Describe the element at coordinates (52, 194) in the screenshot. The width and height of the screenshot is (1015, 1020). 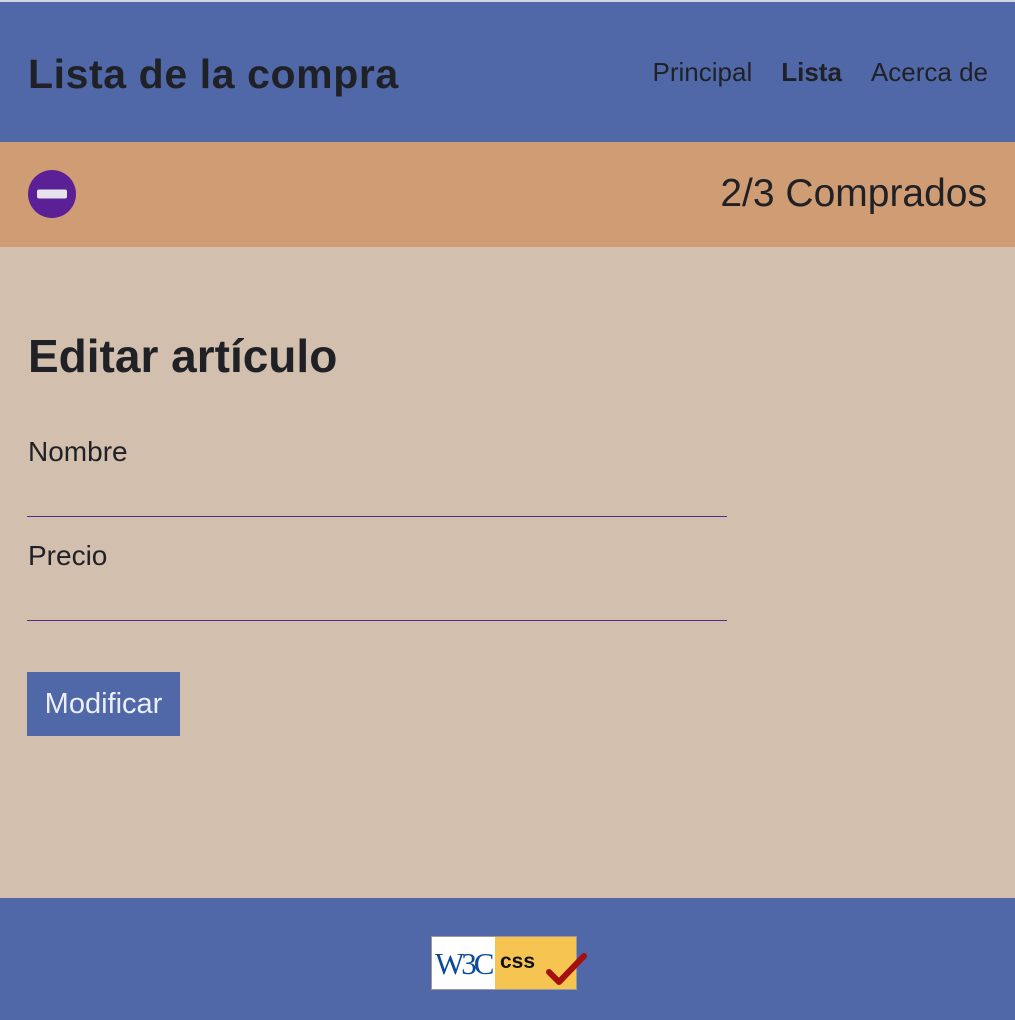
I see `minus-circle-icon` at that location.